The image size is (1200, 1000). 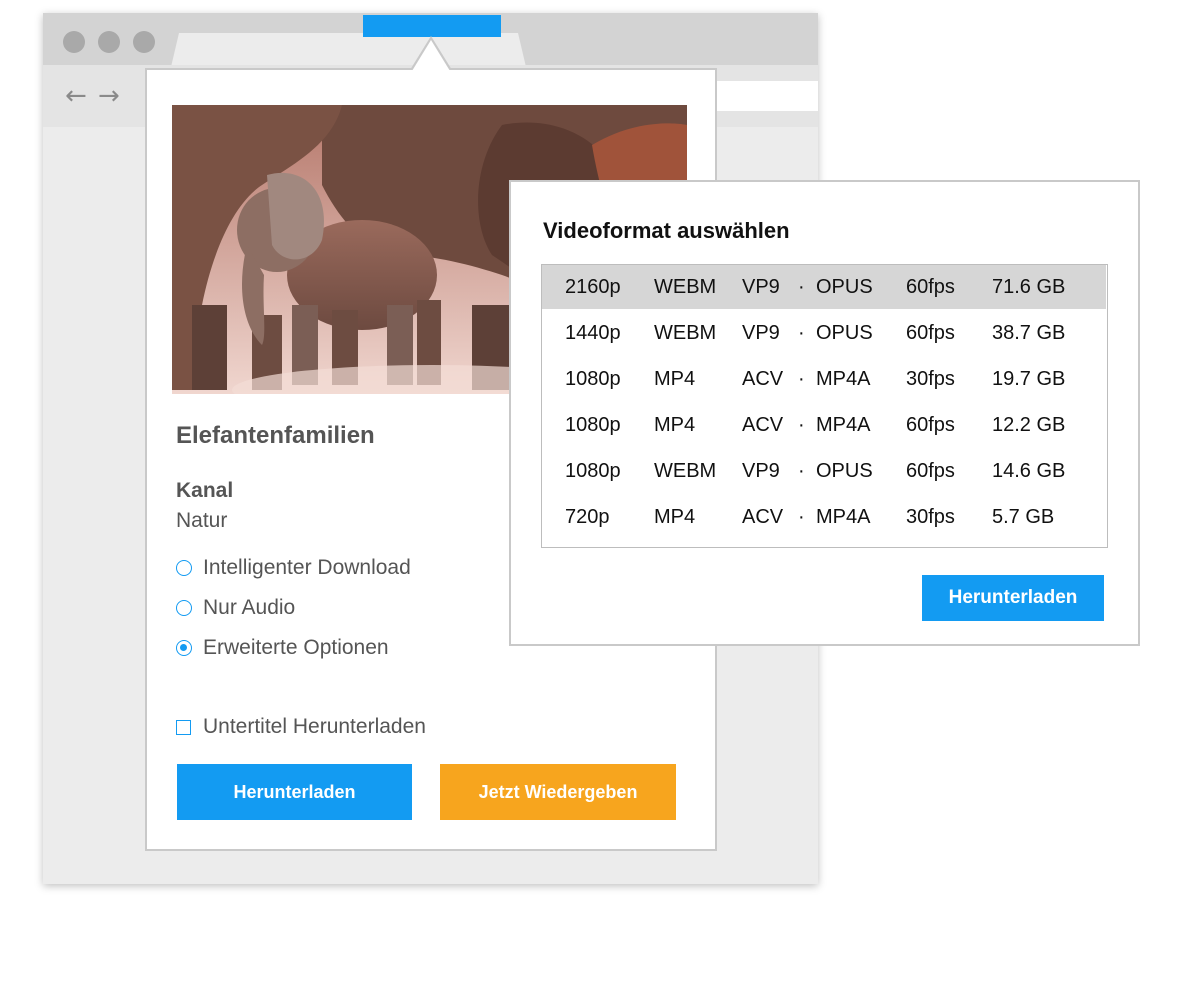 I want to click on dialog-title: Videoformat auswählen, so click(x=666, y=230).